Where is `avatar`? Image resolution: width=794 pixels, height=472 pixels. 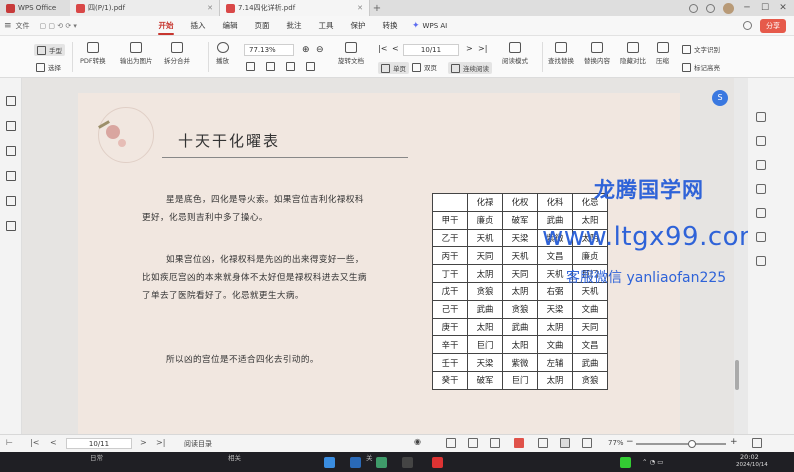 avatar is located at coordinates (728, 8).